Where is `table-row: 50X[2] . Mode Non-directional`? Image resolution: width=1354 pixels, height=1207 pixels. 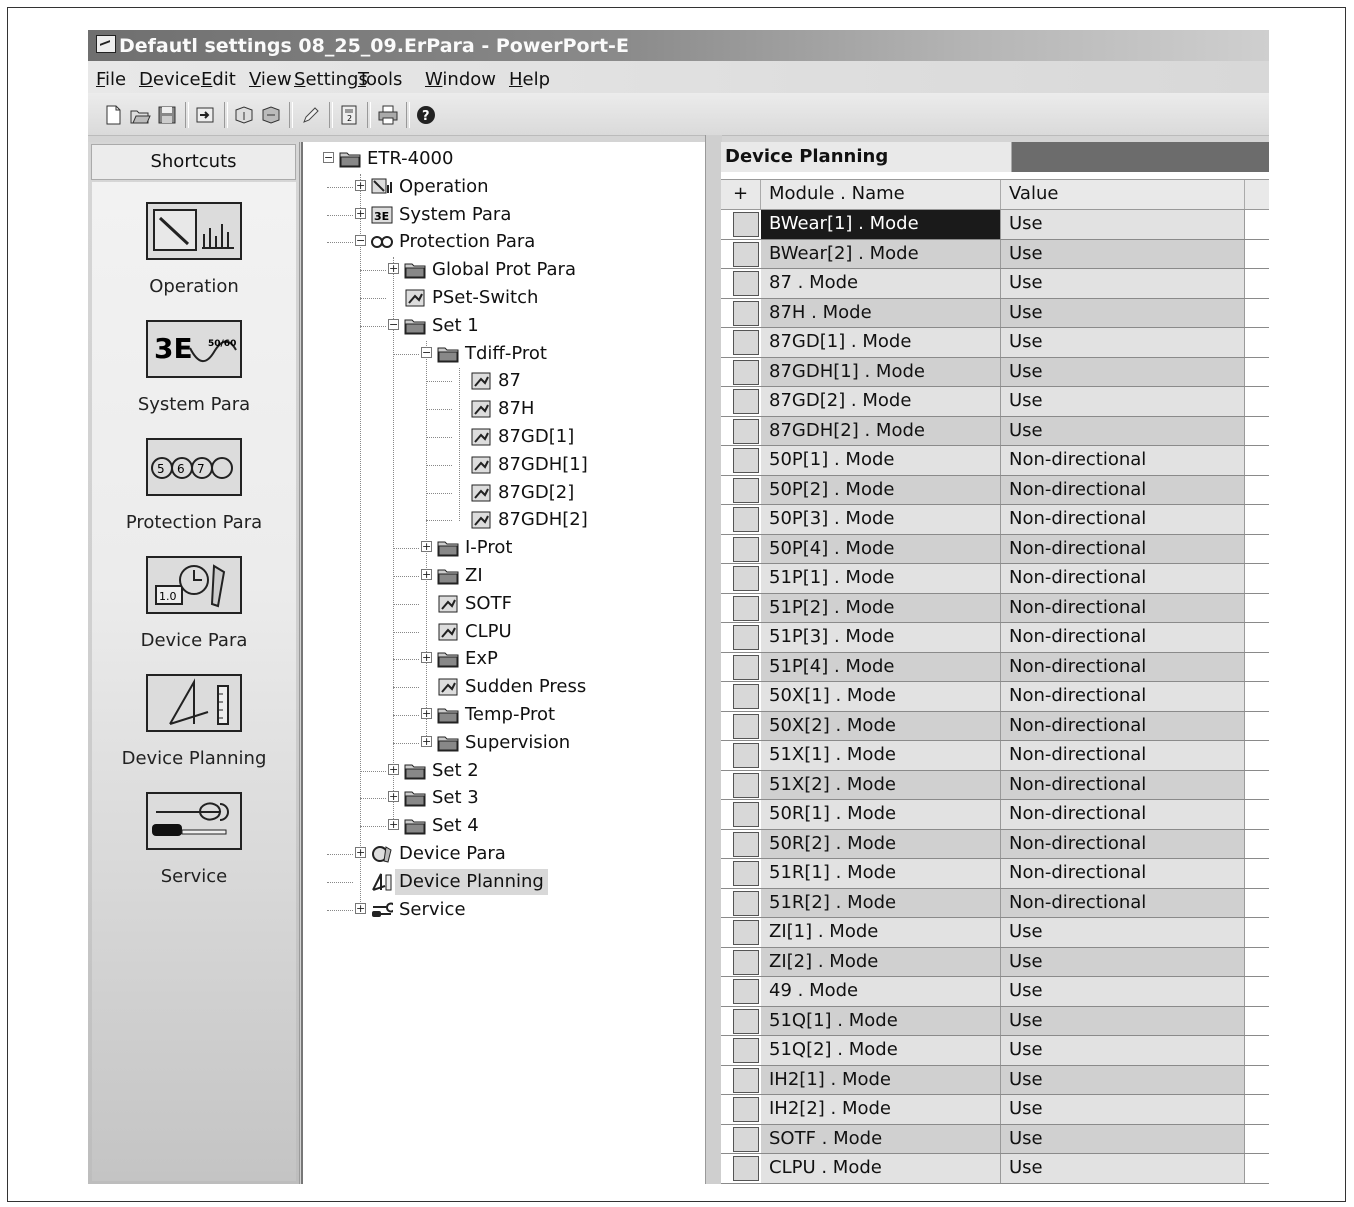
table-row: 50X[2] . Mode Non-directional is located at coordinates (995, 726).